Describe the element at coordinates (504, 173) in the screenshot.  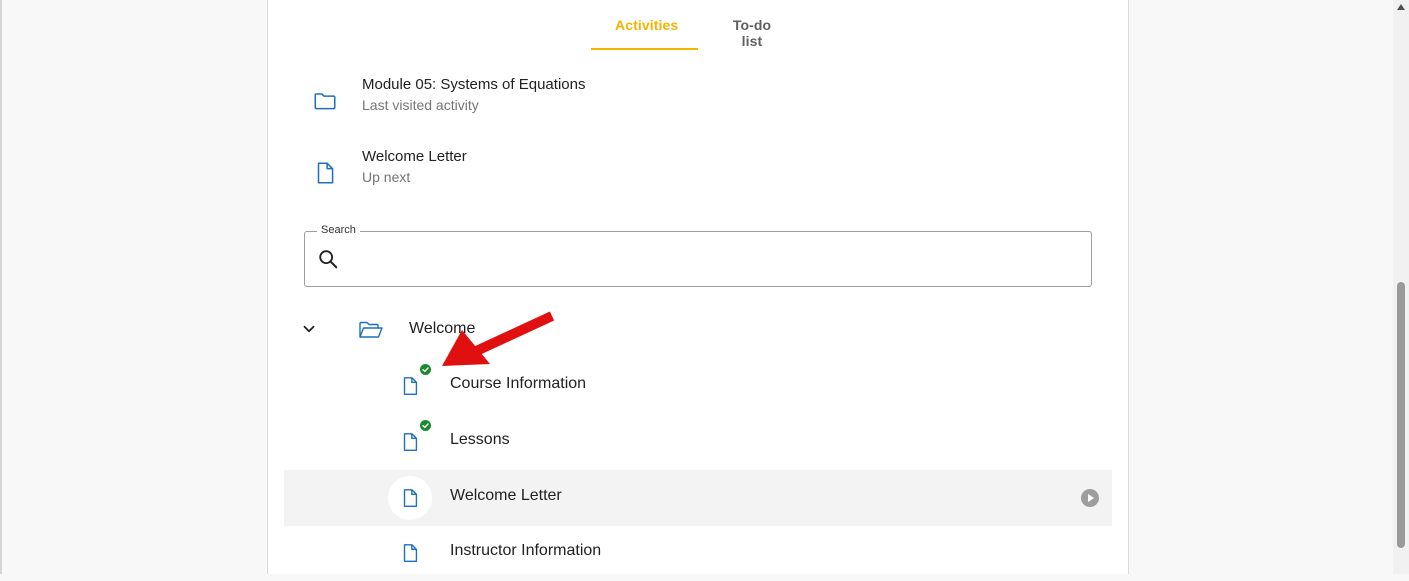
I see `up-next-item: Welcome Letter Up next` at that location.